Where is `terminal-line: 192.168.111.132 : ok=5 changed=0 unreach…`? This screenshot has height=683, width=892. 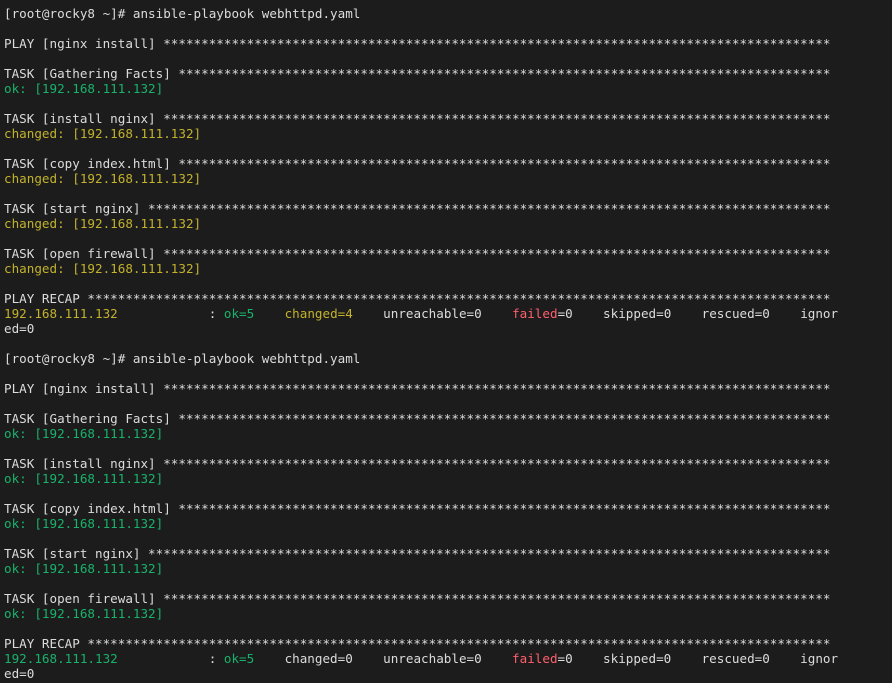
terminal-line: 192.168.111.132 : ok=5 changed=0 unreach… is located at coordinates (446, 658).